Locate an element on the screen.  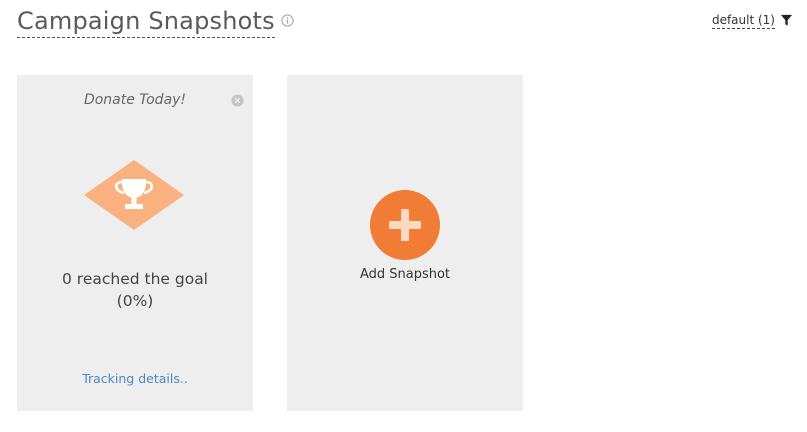
close-icon is located at coordinates (237, 100).